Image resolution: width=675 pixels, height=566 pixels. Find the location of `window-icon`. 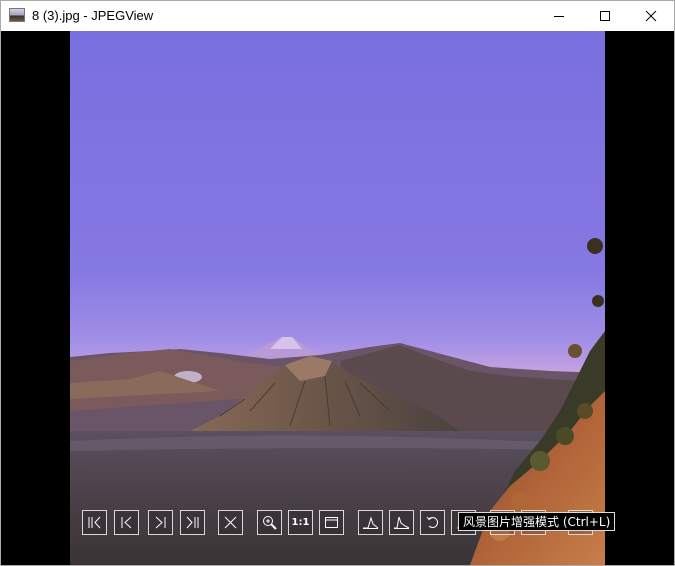

window-icon is located at coordinates (331, 522).